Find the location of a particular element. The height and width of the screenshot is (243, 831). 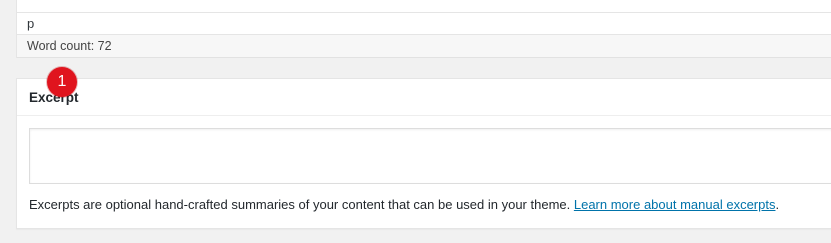

excerpt-postbox-header: Excerpt is located at coordinates (424, 97).